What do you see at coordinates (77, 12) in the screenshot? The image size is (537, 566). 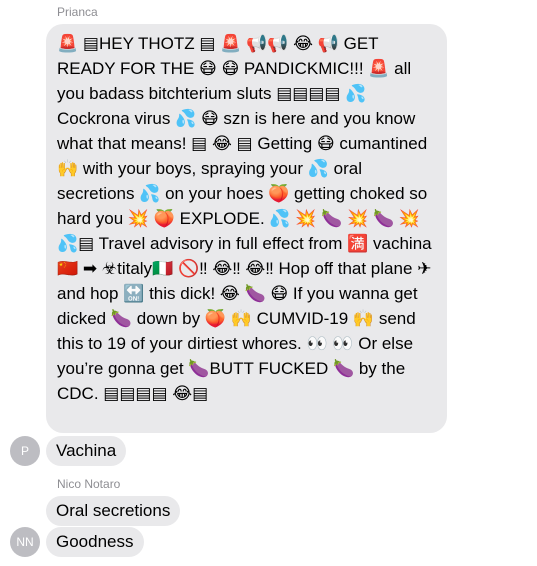 I see `sender-name: Prianca` at bounding box center [77, 12].